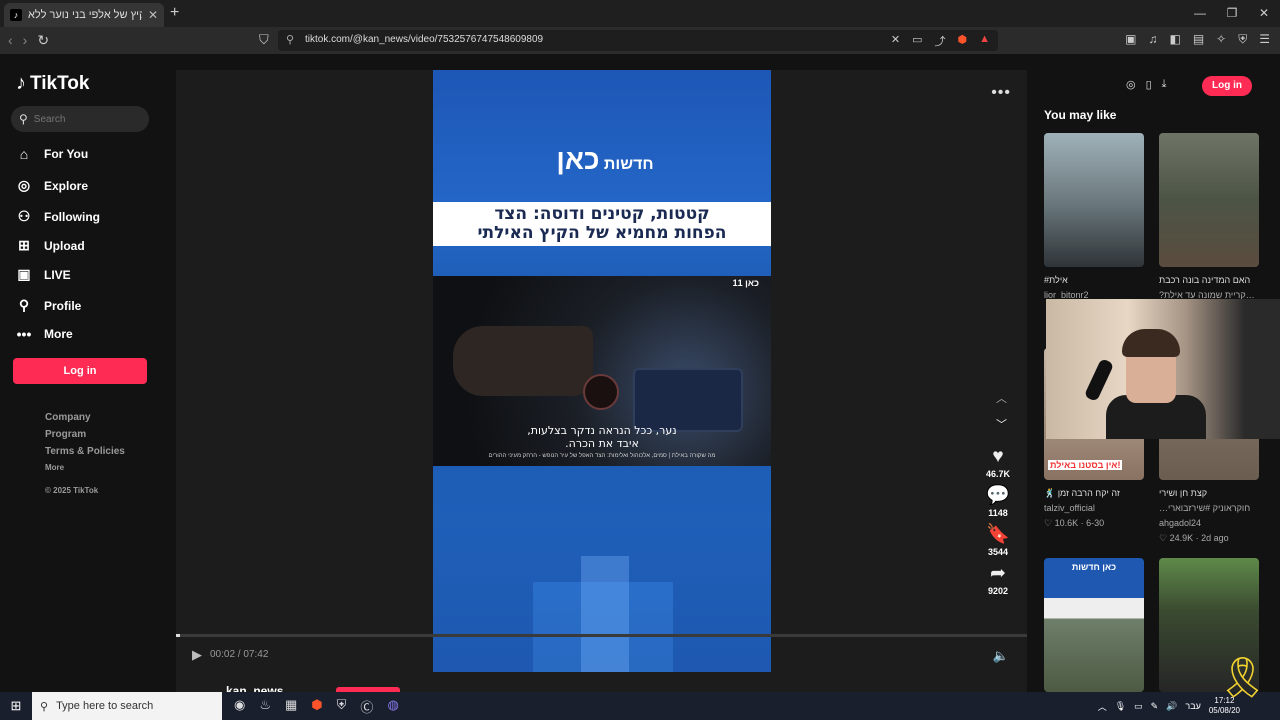  Describe the element at coordinates (84, 15) in the screenshot. I see `browser-tab: ♪ אילת: קיץ של אלפי בני נוער ללא ✕` at that location.